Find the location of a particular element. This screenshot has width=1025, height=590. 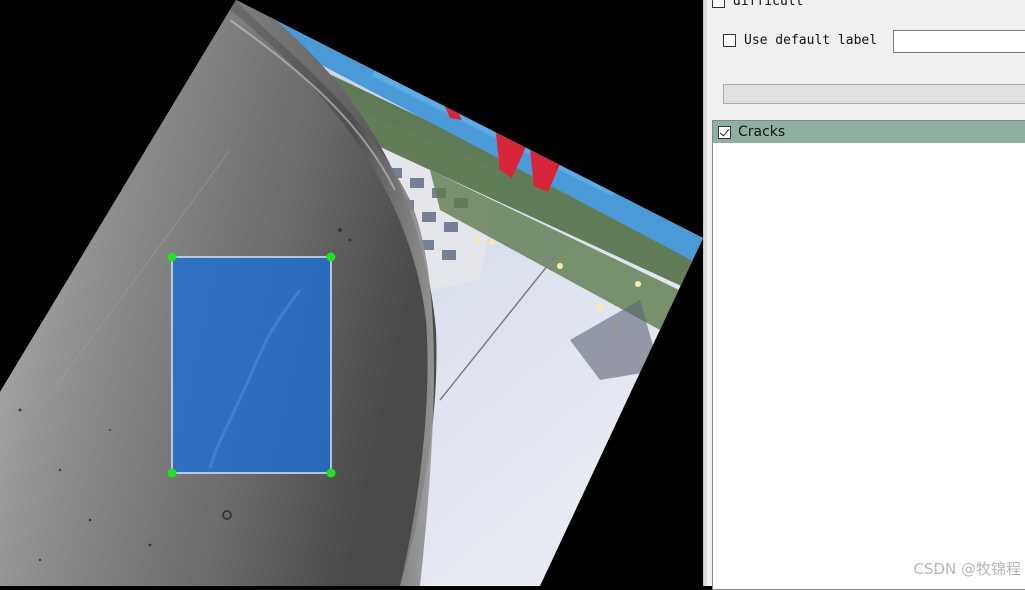

difficult-label: difficult is located at coordinates (768, 4).